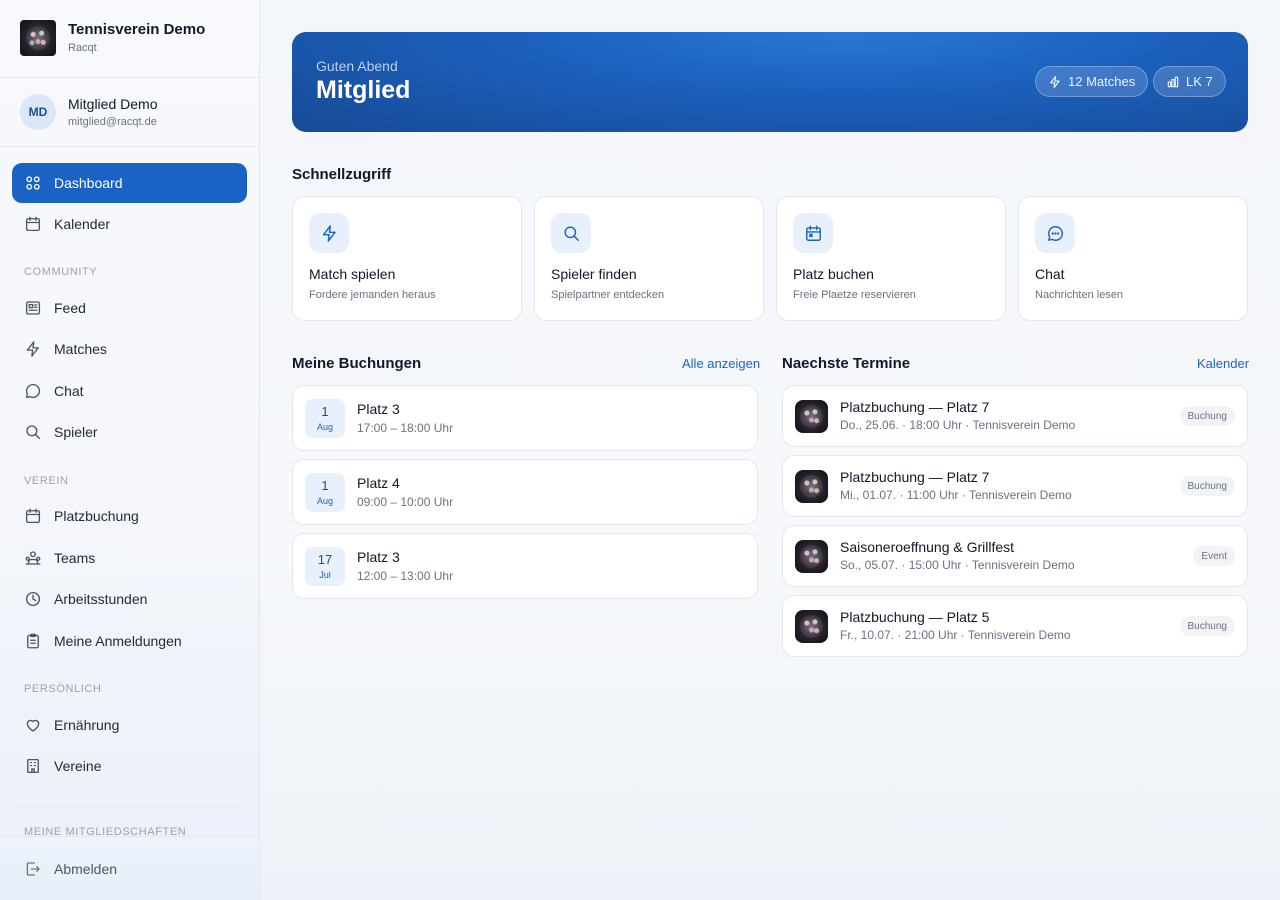 Image resolution: width=1280 pixels, height=900 pixels. What do you see at coordinates (46, 481) in the screenshot?
I see `nav-section-verein: Verein` at bounding box center [46, 481].